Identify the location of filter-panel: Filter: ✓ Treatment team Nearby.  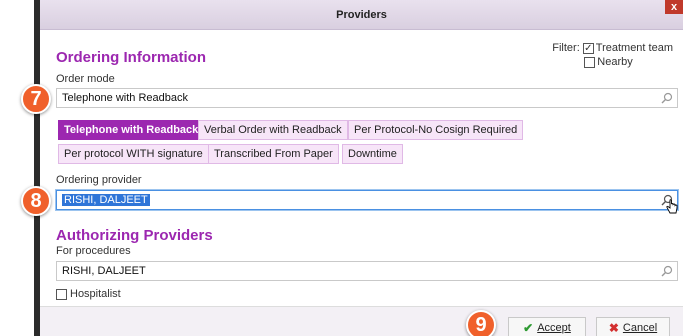
(612, 55).